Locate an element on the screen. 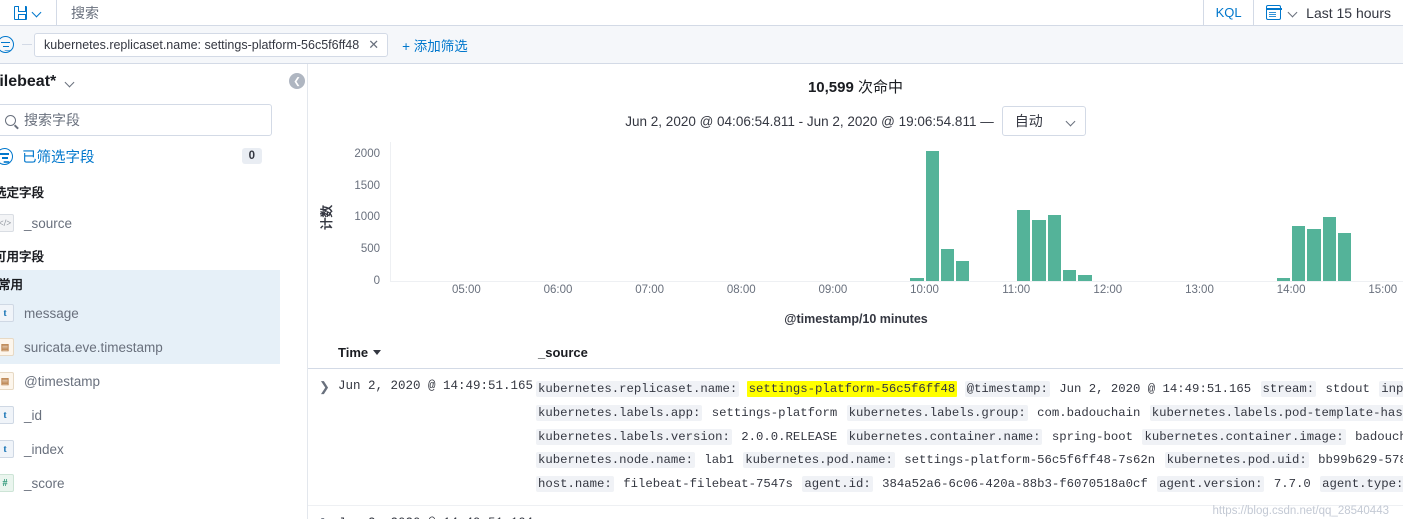 This screenshot has width=1403, height=519. x-tick: 10:00 is located at coordinates (924, 290).